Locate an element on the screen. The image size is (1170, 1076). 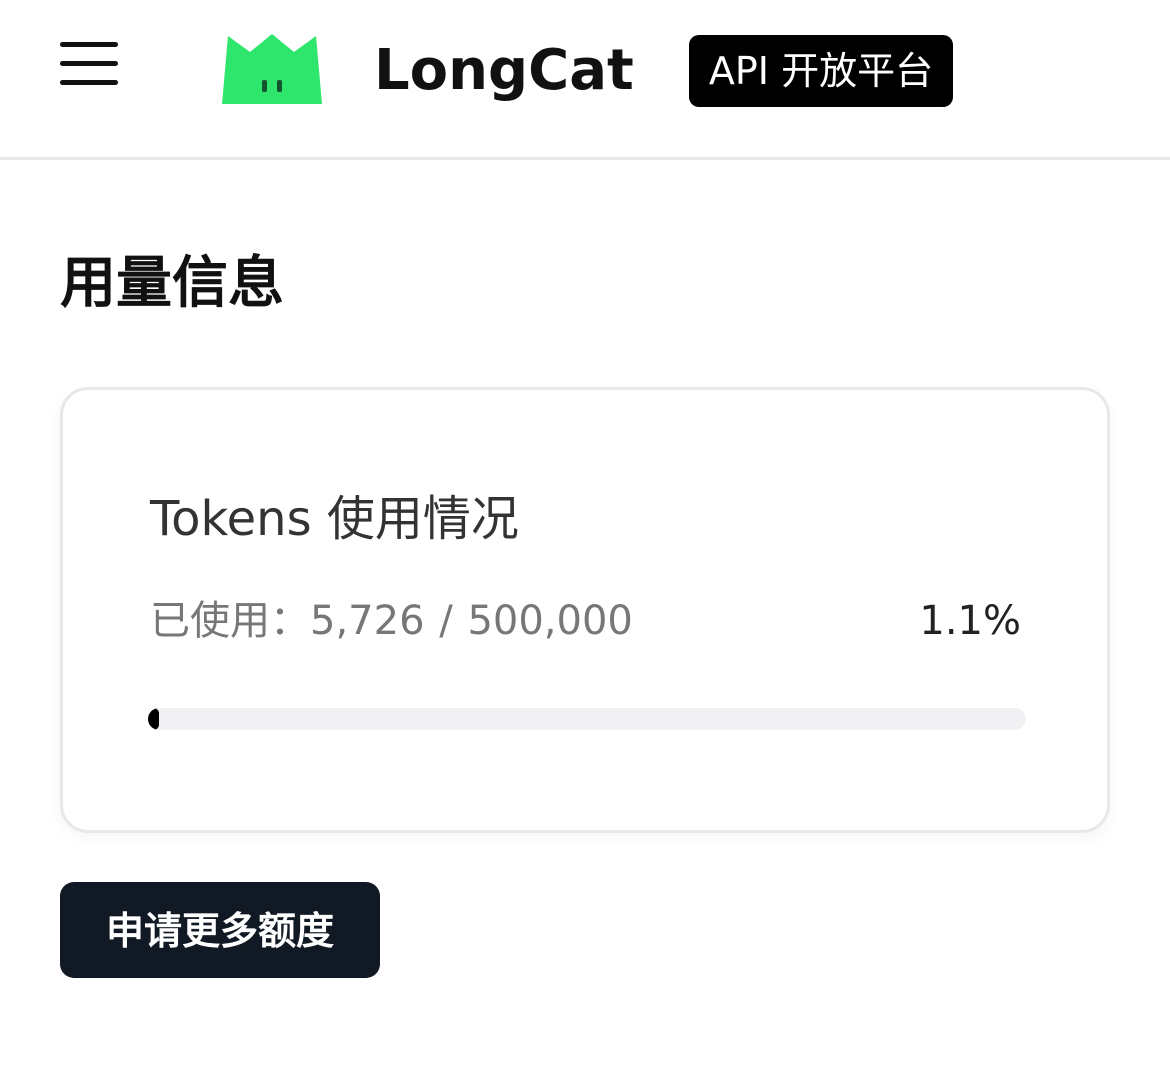
hamburger-menu-icon is located at coordinates (89, 65).